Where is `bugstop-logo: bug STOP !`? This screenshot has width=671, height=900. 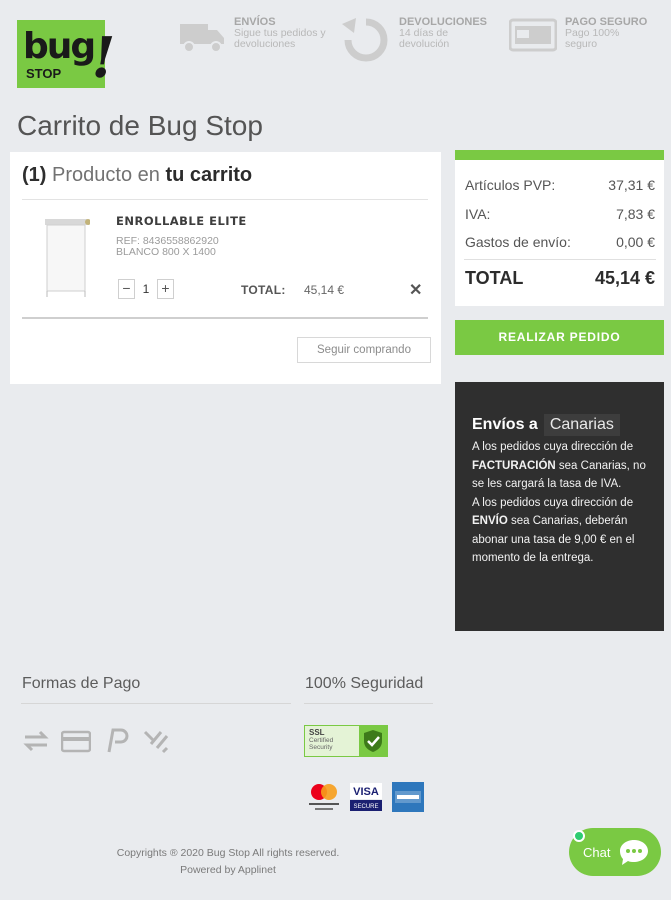 bugstop-logo: bug STOP ! is located at coordinates (69, 55).